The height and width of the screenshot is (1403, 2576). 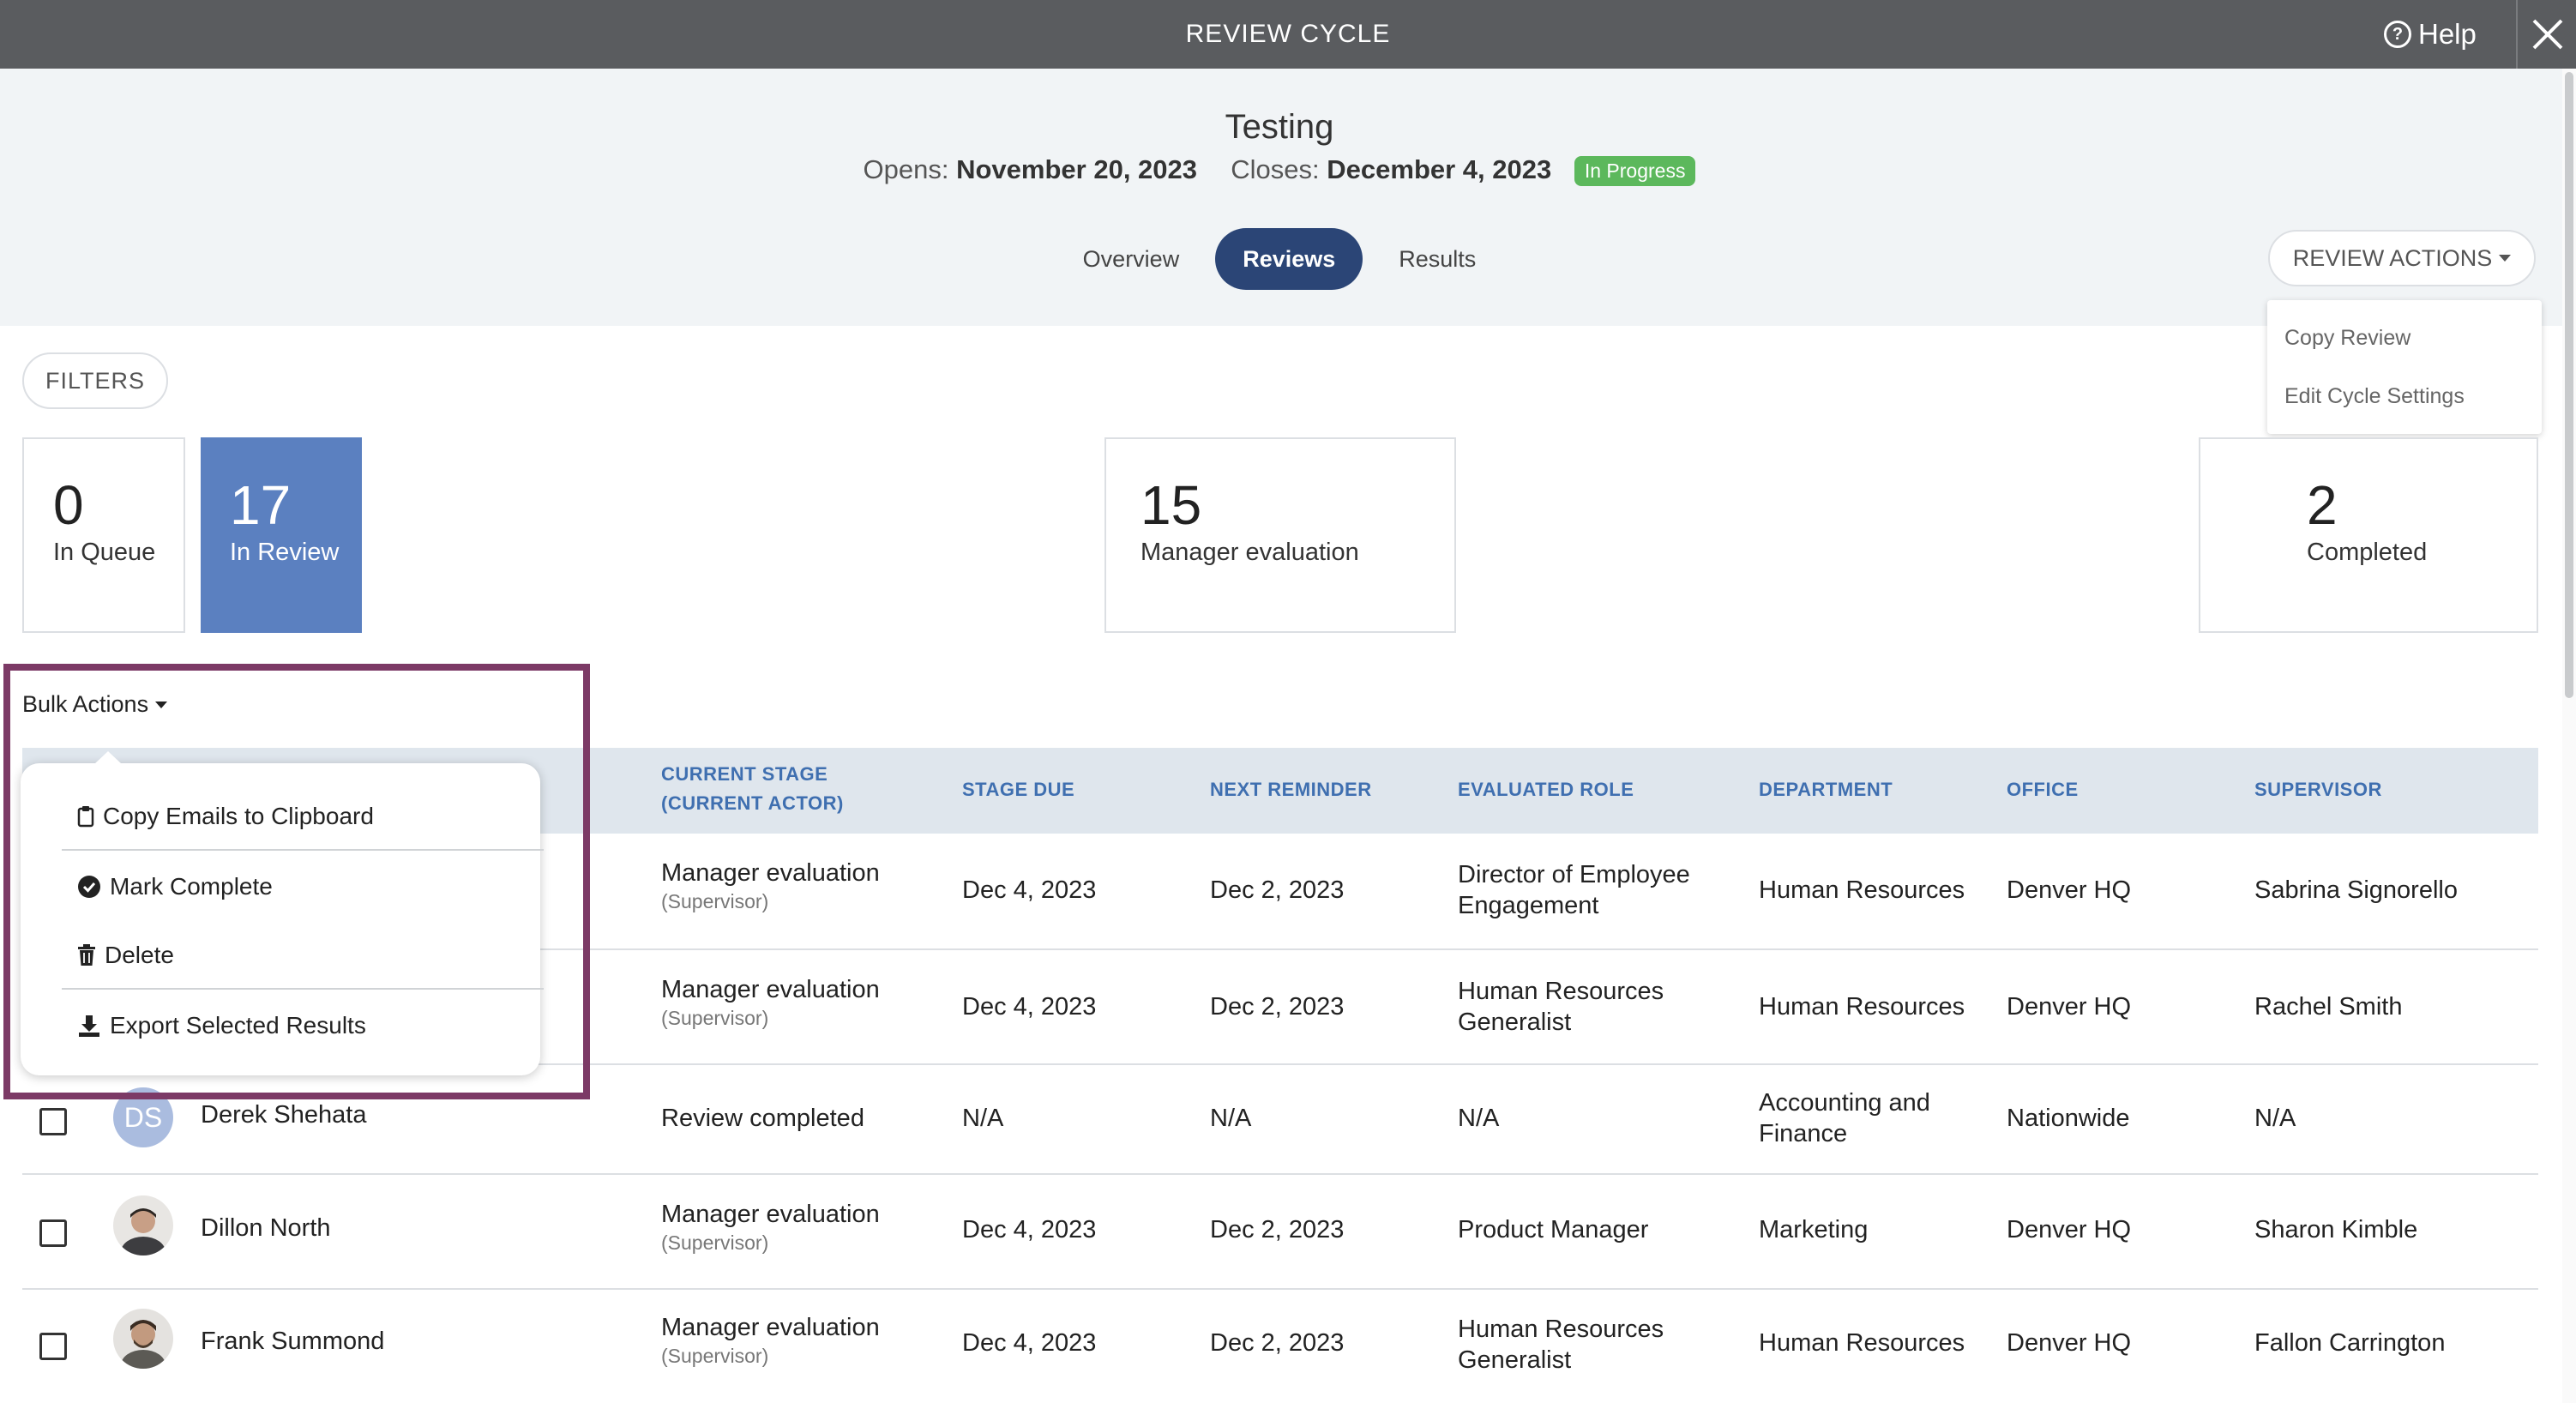 I want to click on menu-item-label: Delete, so click(x=139, y=955).